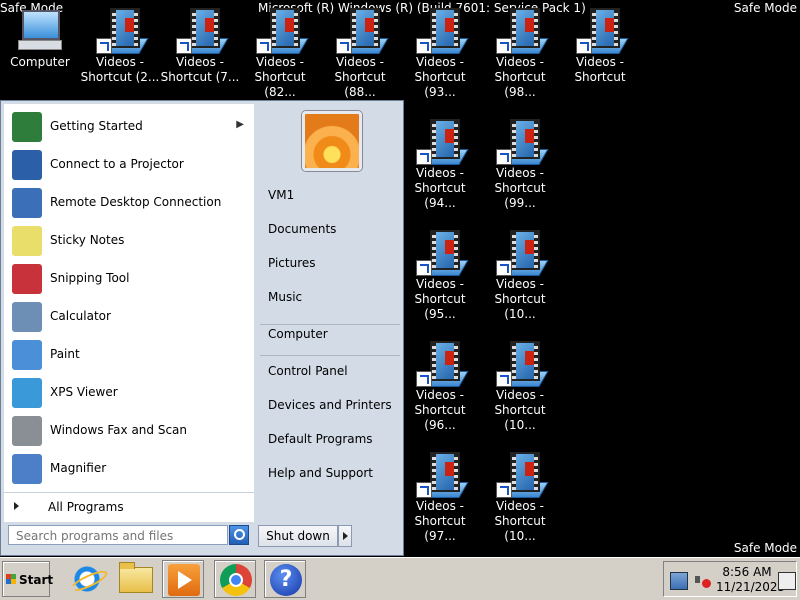 This screenshot has width=800, height=600. I want to click on link-computer: Computer, so click(298, 334).